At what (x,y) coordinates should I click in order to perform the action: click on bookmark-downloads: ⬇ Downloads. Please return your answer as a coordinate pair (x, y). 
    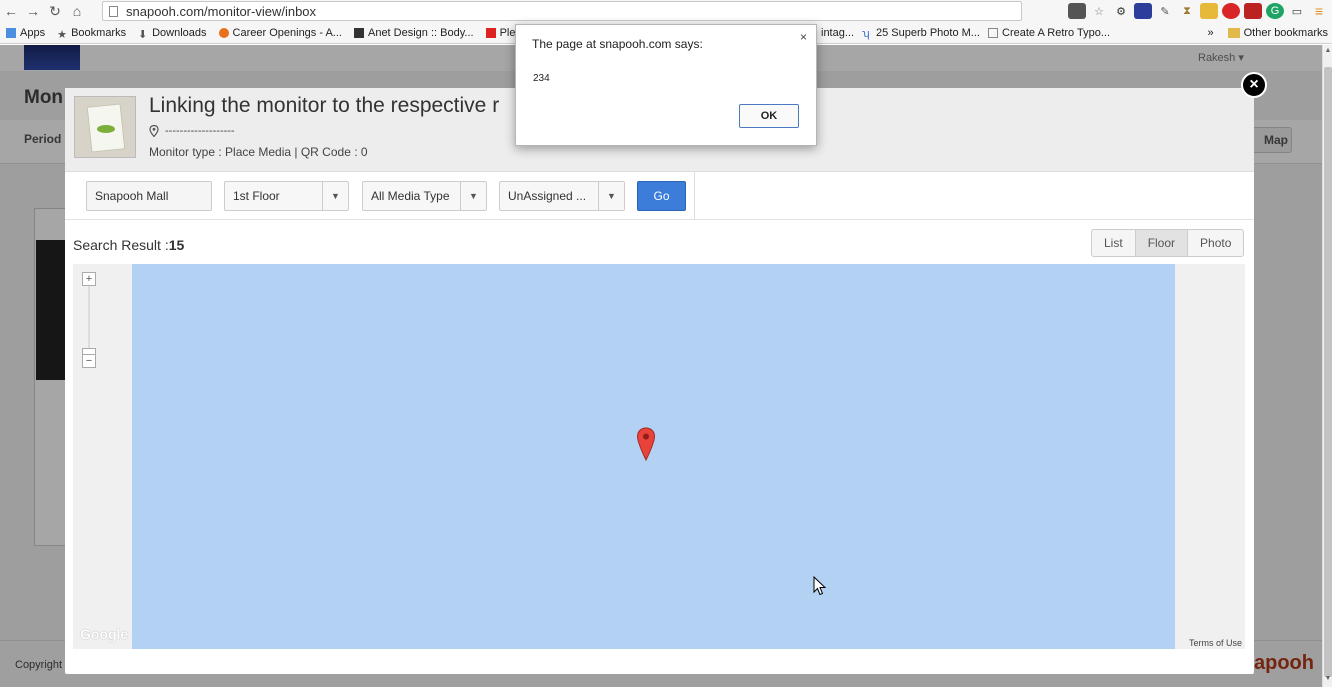
    Looking at the image, I should click on (172, 34).